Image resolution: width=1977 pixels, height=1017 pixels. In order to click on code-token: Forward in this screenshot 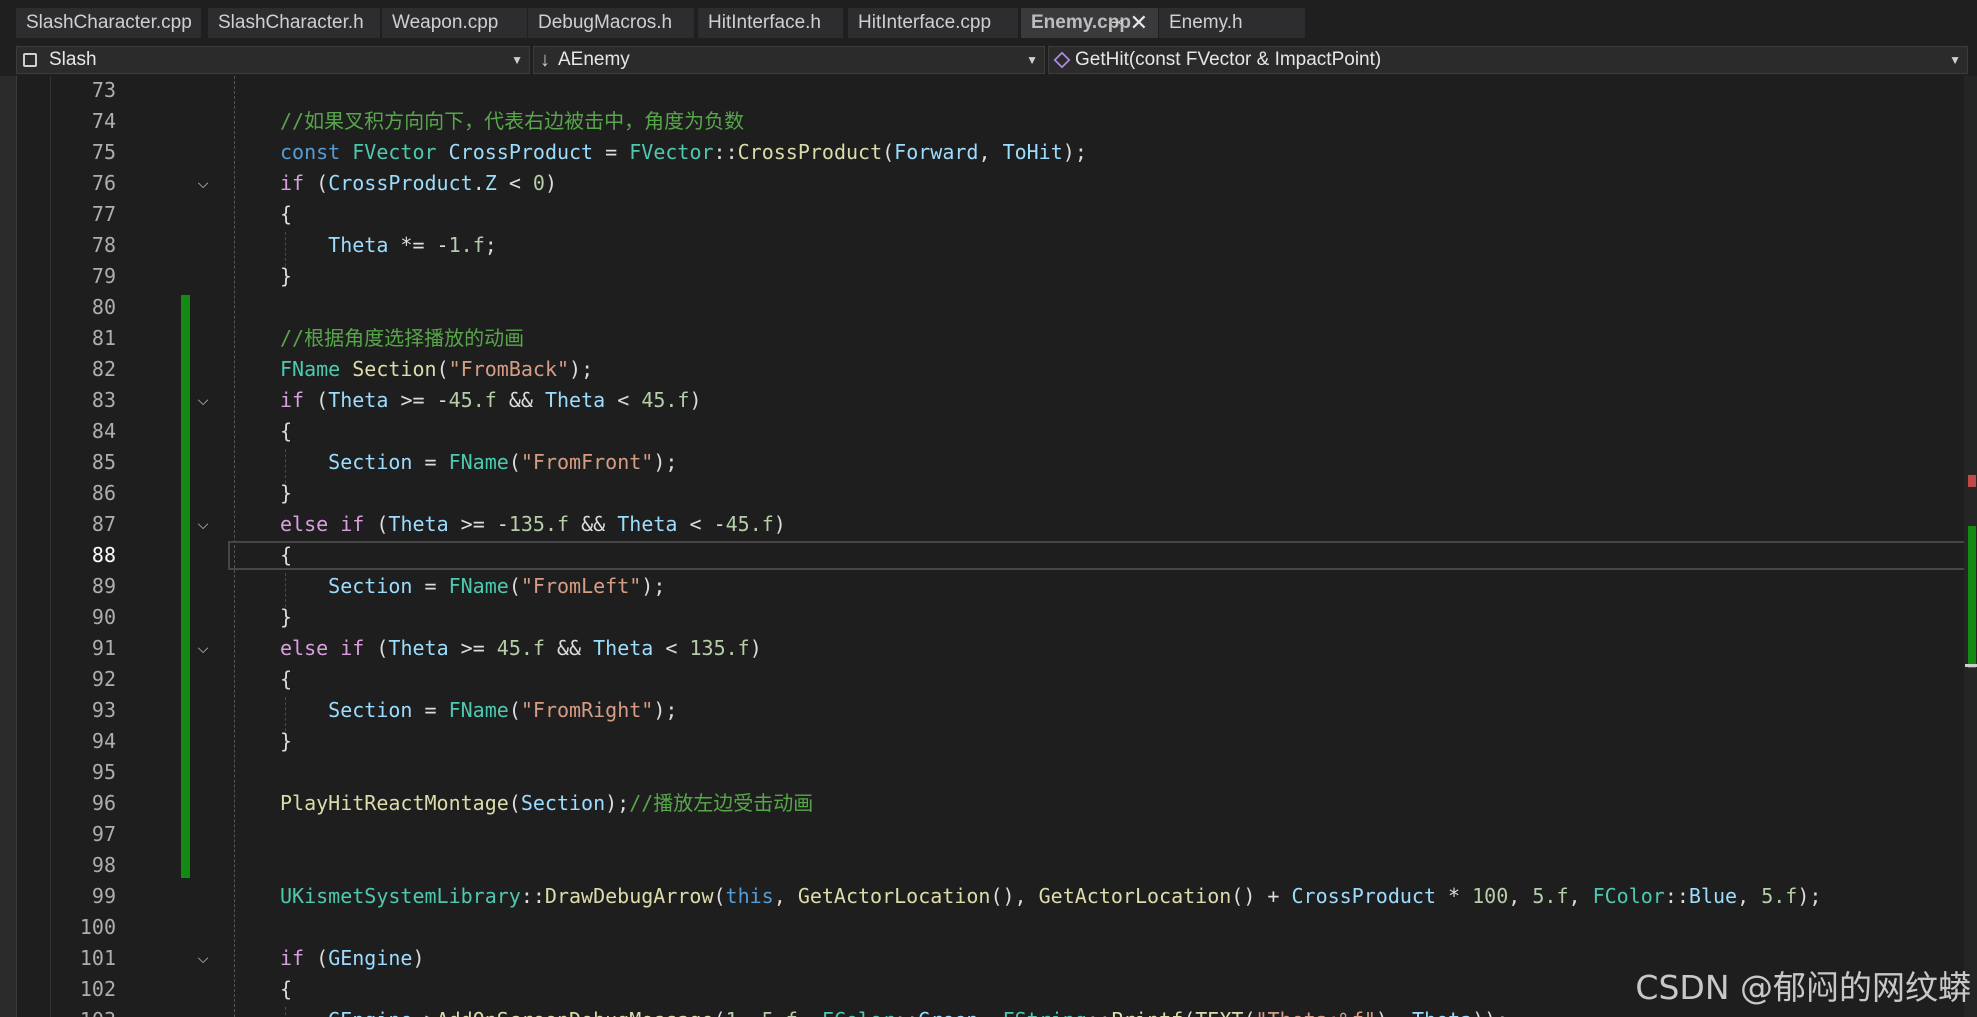, I will do `click(936, 152)`.